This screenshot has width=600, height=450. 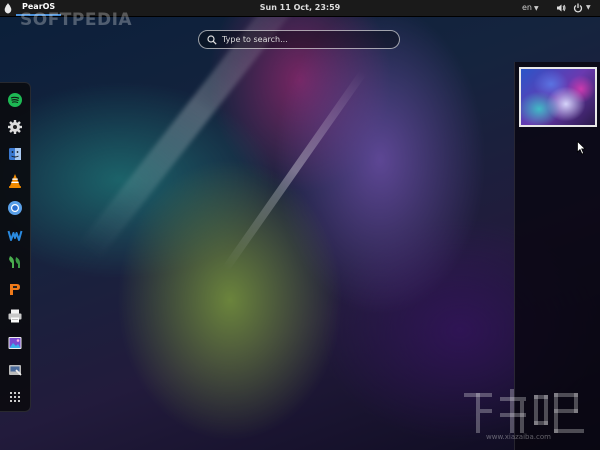 I want to click on vlc-icon, so click(x=15, y=181).